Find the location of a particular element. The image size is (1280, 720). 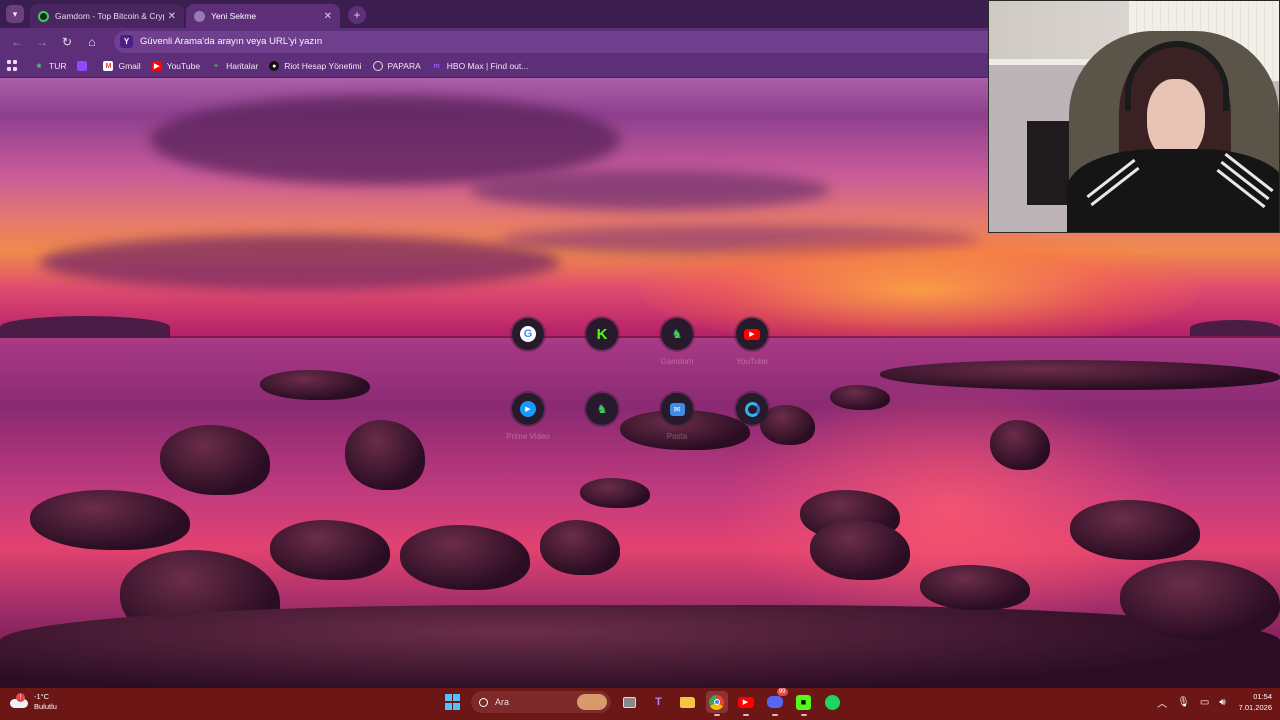

hbo-icon: m is located at coordinates (436, 66).